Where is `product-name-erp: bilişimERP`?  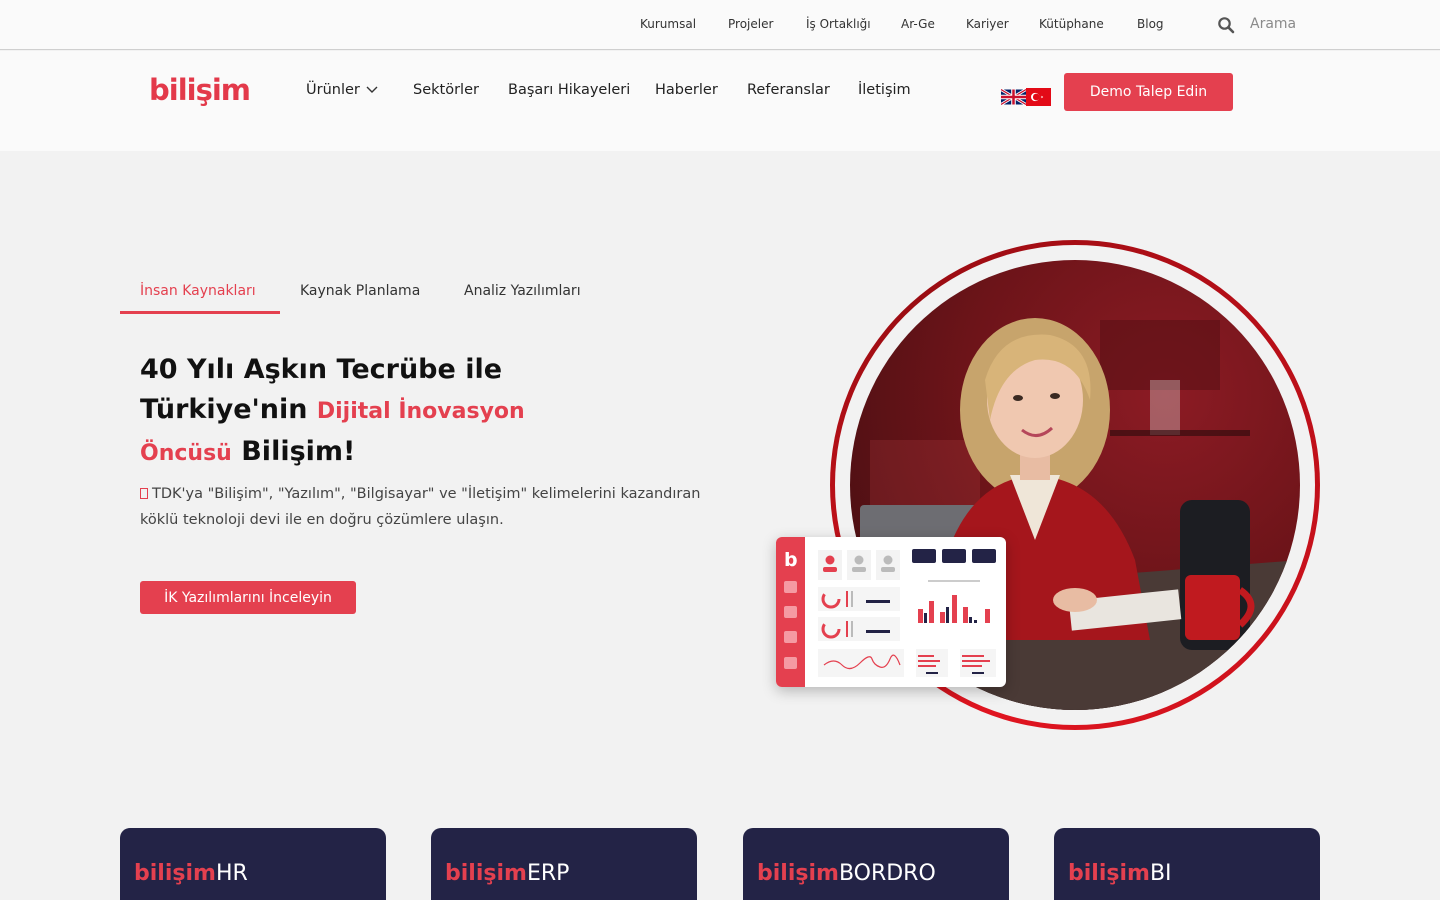 product-name-erp: bilişimERP is located at coordinates (507, 873).